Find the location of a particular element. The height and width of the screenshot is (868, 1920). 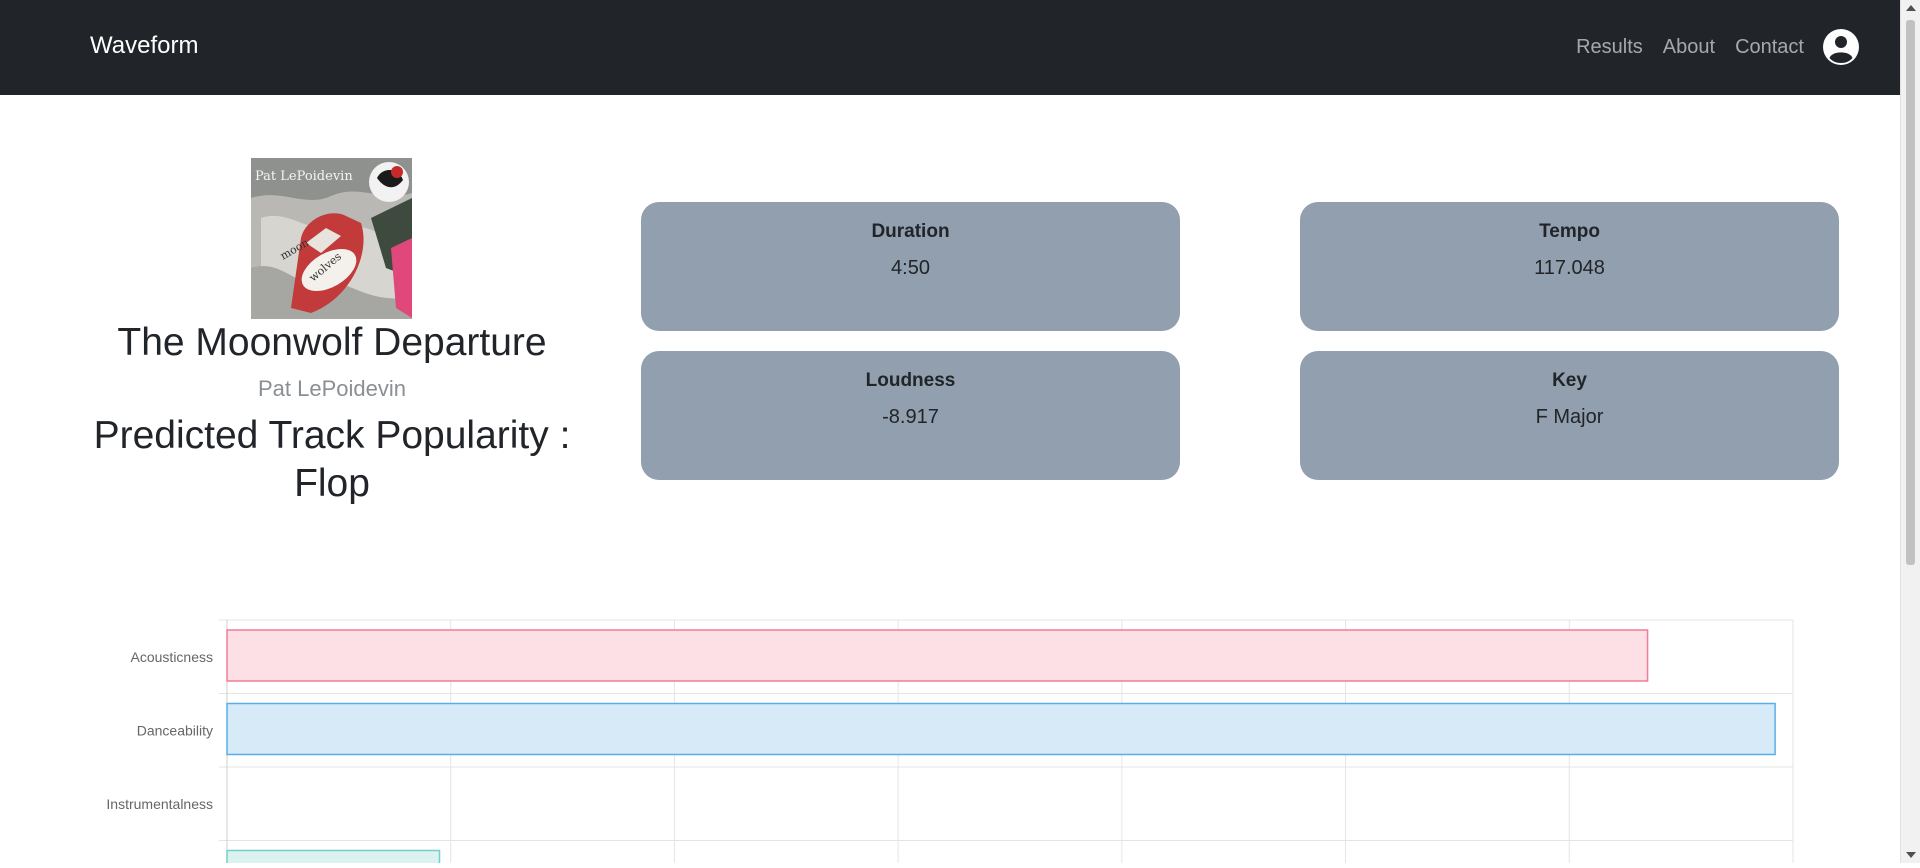

popularity-prediction: Predicted Track Popularity : Flop is located at coordinates (332, 459).